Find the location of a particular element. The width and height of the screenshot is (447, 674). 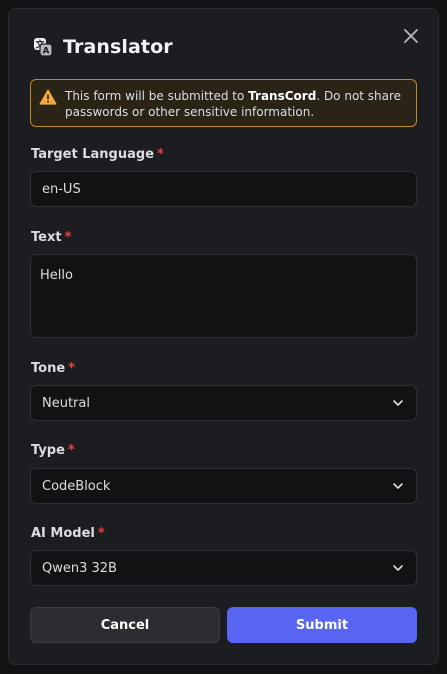

target-language-label: Target Language * is located at coordinates (97, 154).